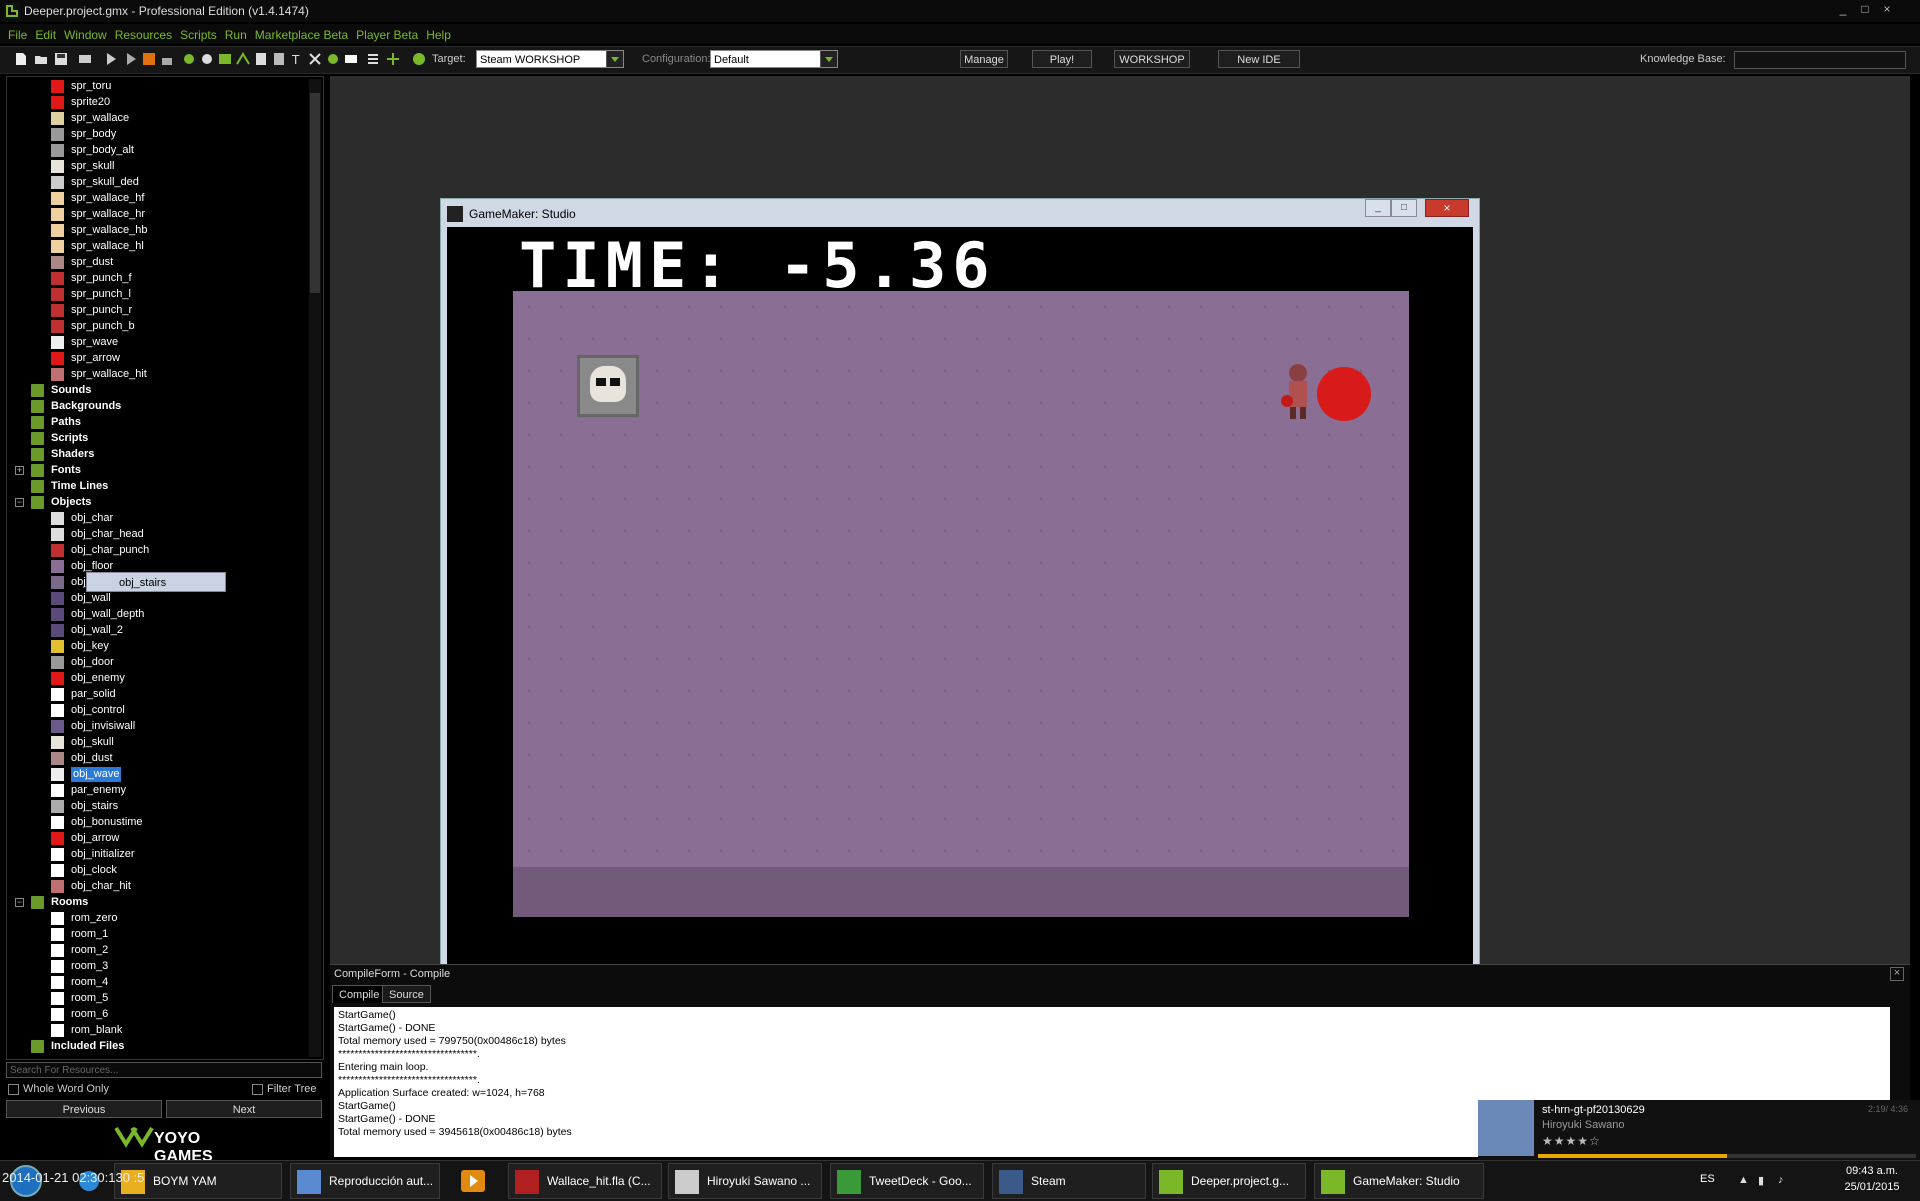 The height and width of the screenshot is (1201, 1920). What do you see at coordinates (473, 1181) in the screenshot?
I see `taskbar-pinned-media` at bounding box center [473, 1181].